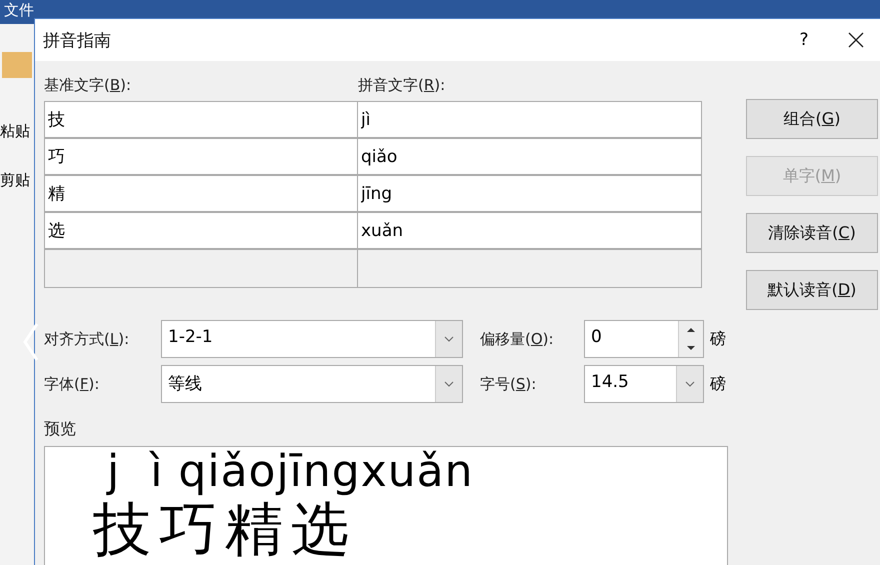  What do you see at coordinates (691, 348) in the screenshot?
I see `spin-down-icon` at bounding box center [691, 348].